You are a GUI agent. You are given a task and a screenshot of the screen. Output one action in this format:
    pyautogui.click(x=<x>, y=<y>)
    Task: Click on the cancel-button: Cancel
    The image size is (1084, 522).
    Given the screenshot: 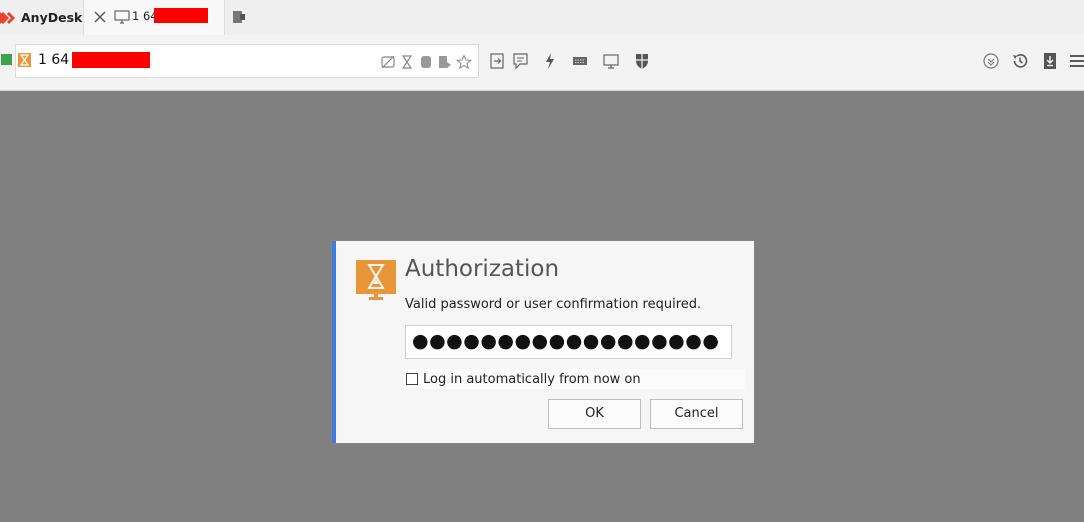 What is the action you would take?
    pyautogui.click(x=696, y=414)
    